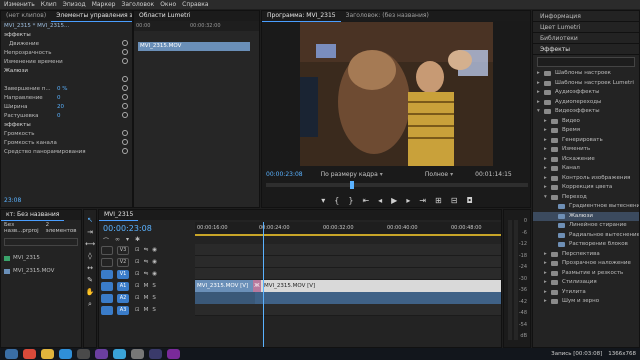  Describe the element at coordinates (90, 220) in the screenshot. I see `selection-tool-icon: ↖` at that location.